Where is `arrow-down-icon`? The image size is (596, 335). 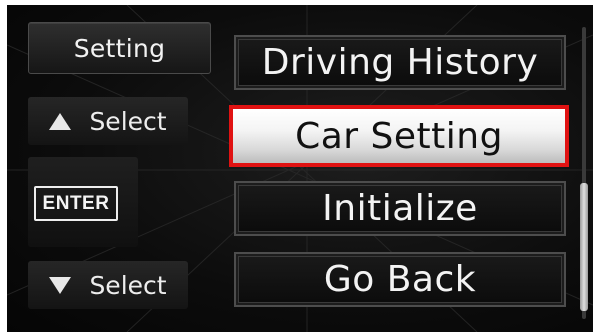
arrow-down-icon is located at coordinates (60, 285).